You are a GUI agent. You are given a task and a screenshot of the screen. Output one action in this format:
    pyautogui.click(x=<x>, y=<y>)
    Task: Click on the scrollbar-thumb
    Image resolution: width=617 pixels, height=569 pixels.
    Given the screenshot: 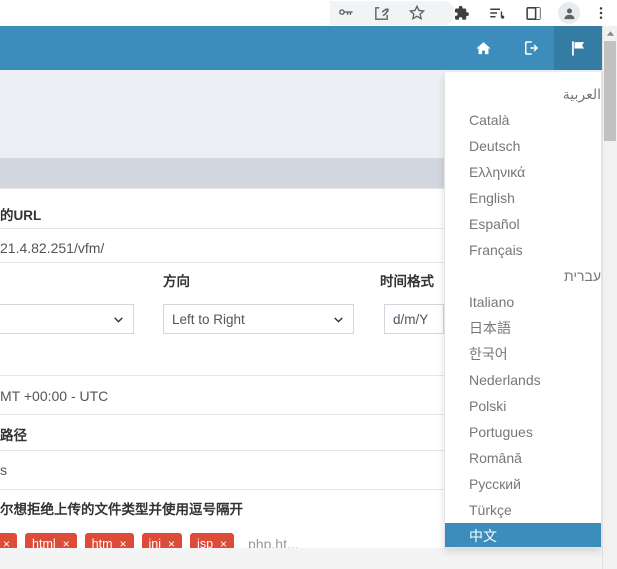 What is the action you would take?
    pyautogui.click(x=610, y=91)
    